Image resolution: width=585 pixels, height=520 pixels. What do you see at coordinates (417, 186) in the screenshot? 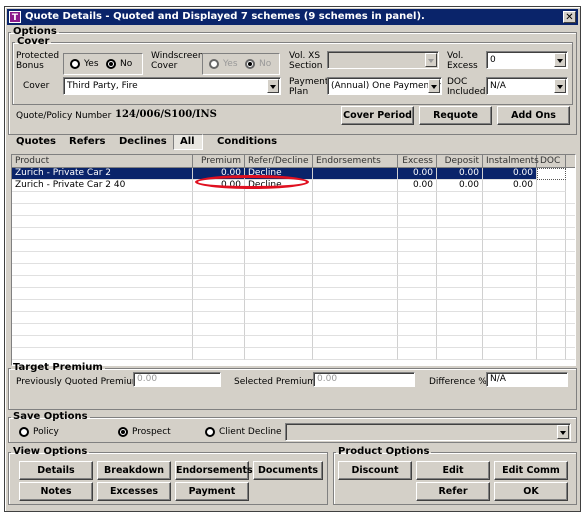
I see `cell-excess: 0.00` at bounding box center [417, 186].